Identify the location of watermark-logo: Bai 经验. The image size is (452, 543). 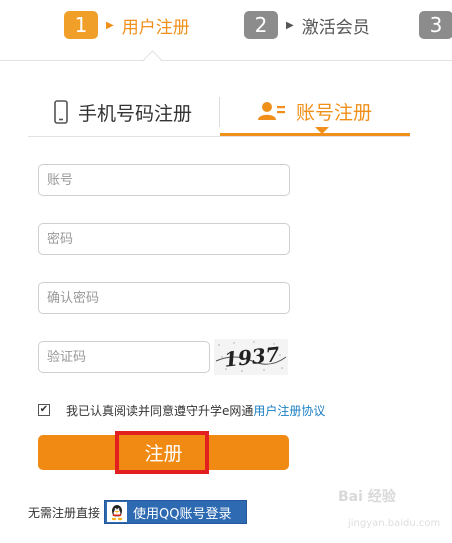
(367, 497).